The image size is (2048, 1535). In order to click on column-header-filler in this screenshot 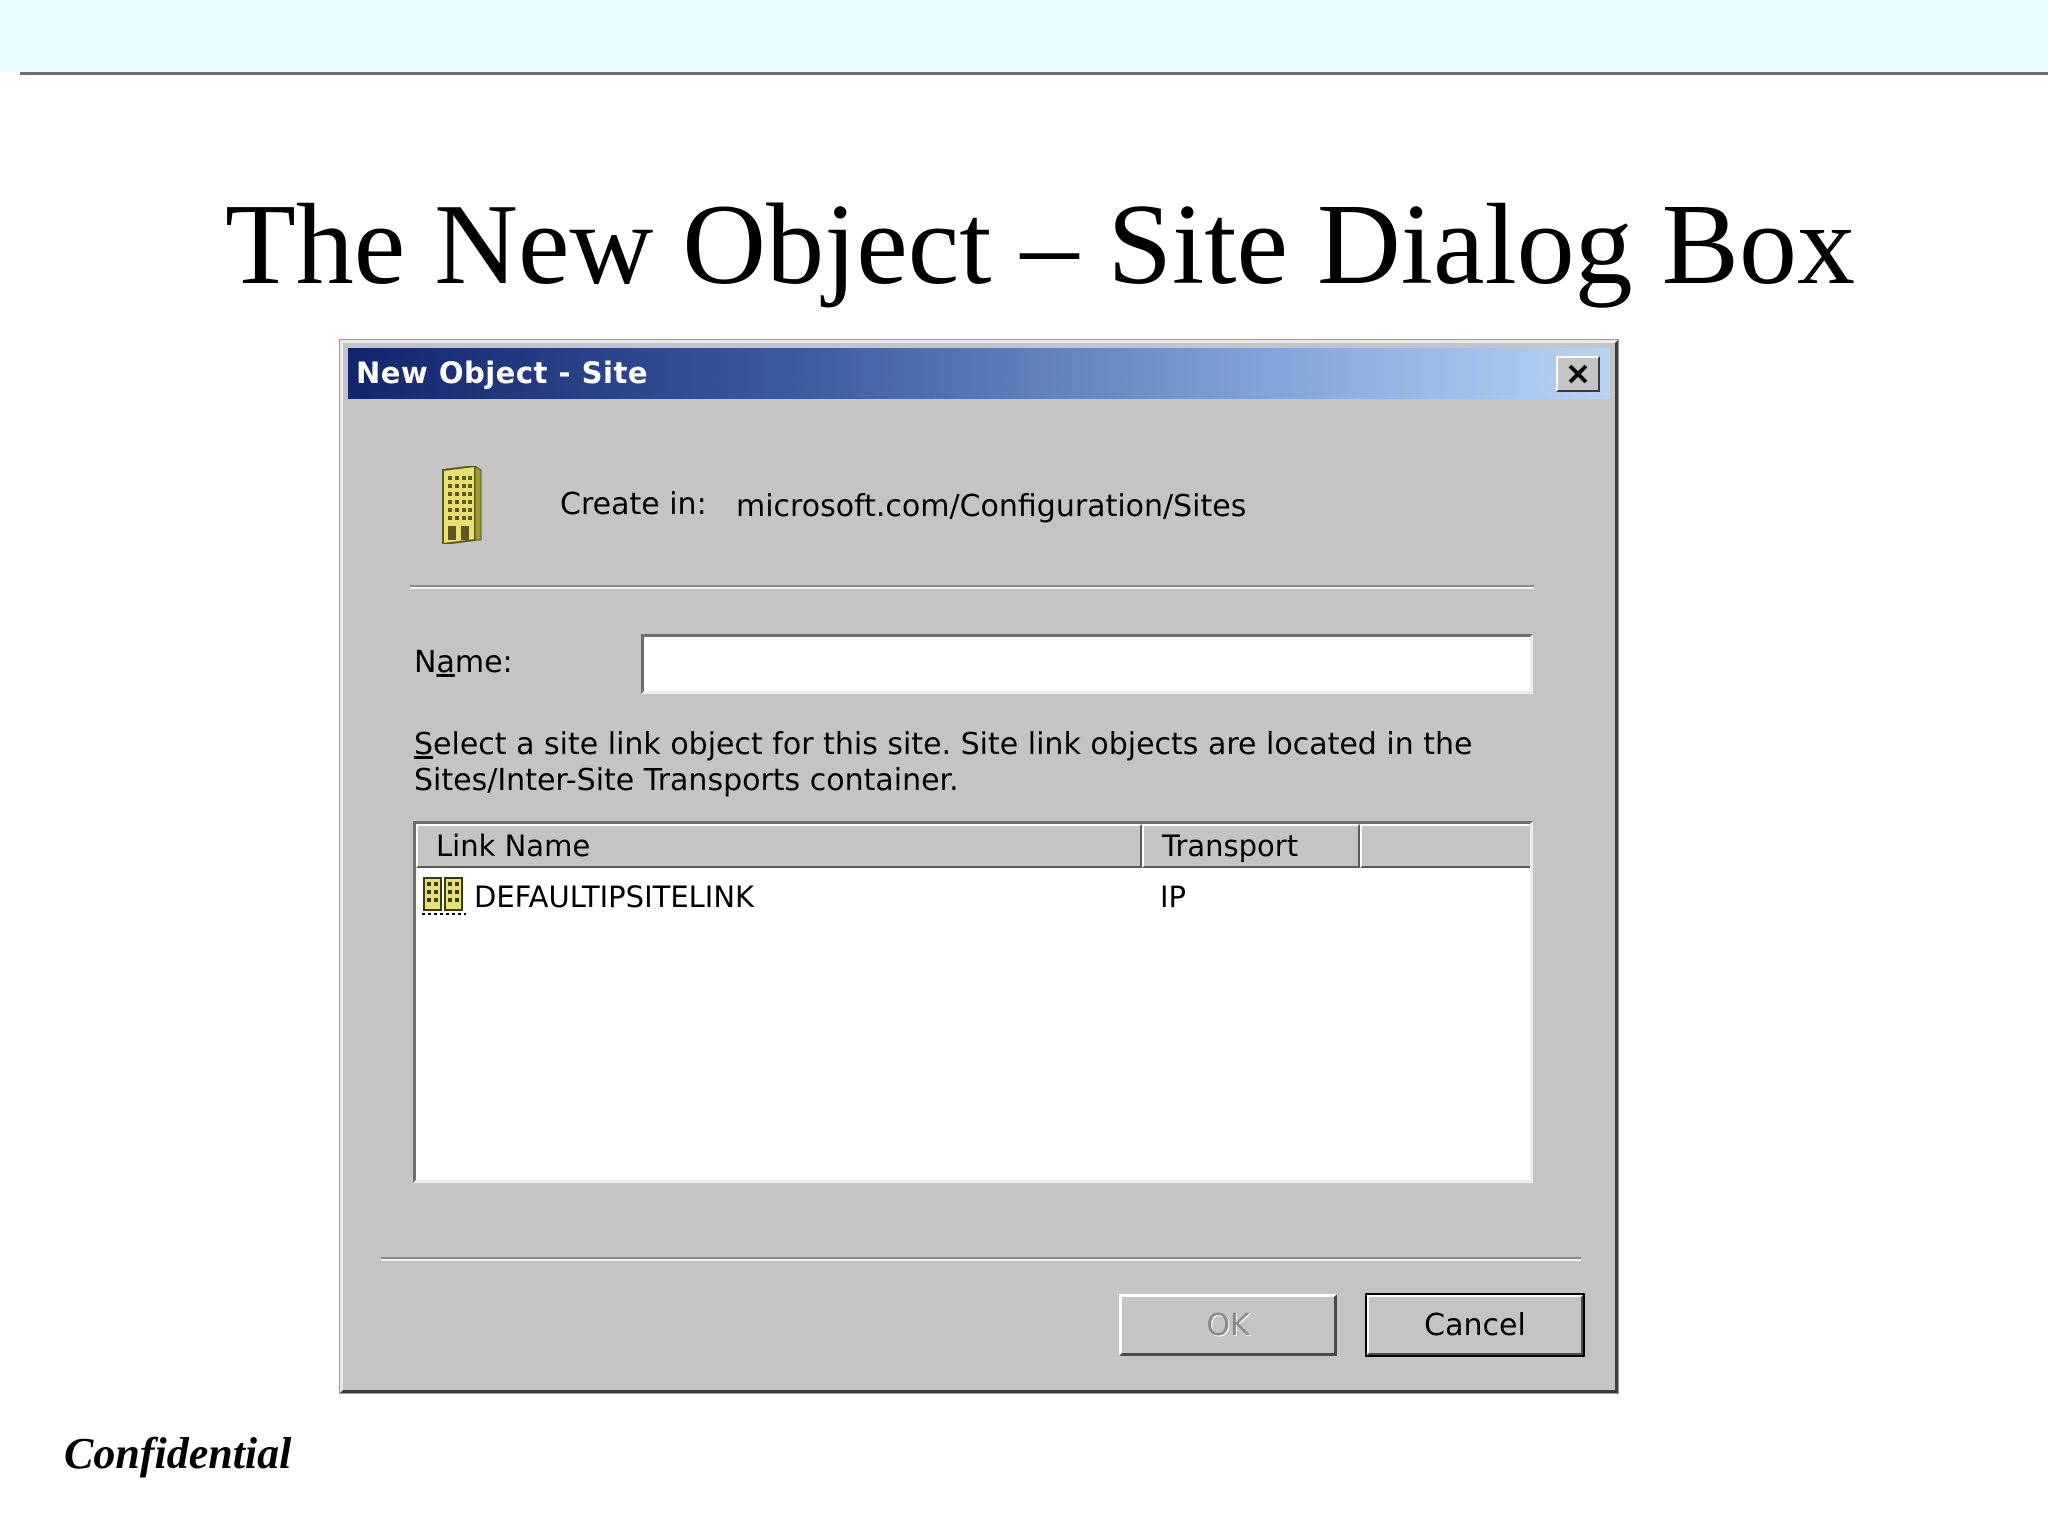, I will do `click(1445, 846)`.